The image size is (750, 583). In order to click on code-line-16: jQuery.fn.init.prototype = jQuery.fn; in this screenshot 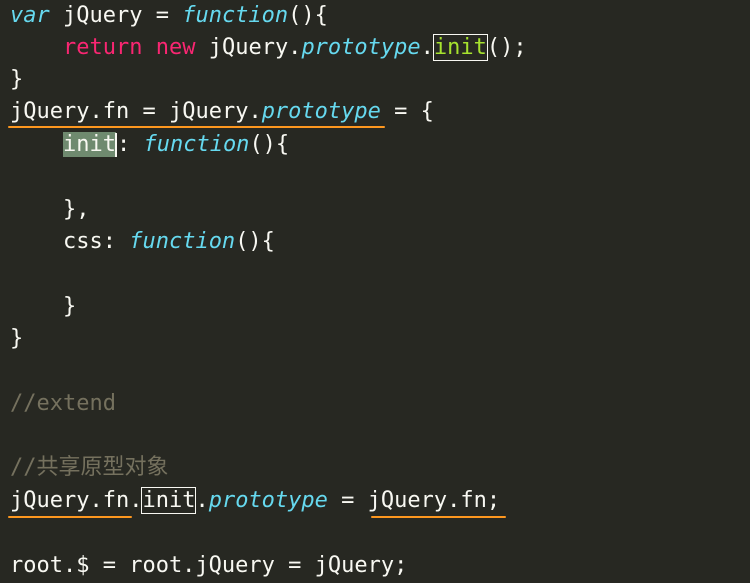, I will do `click(255, 501)`.